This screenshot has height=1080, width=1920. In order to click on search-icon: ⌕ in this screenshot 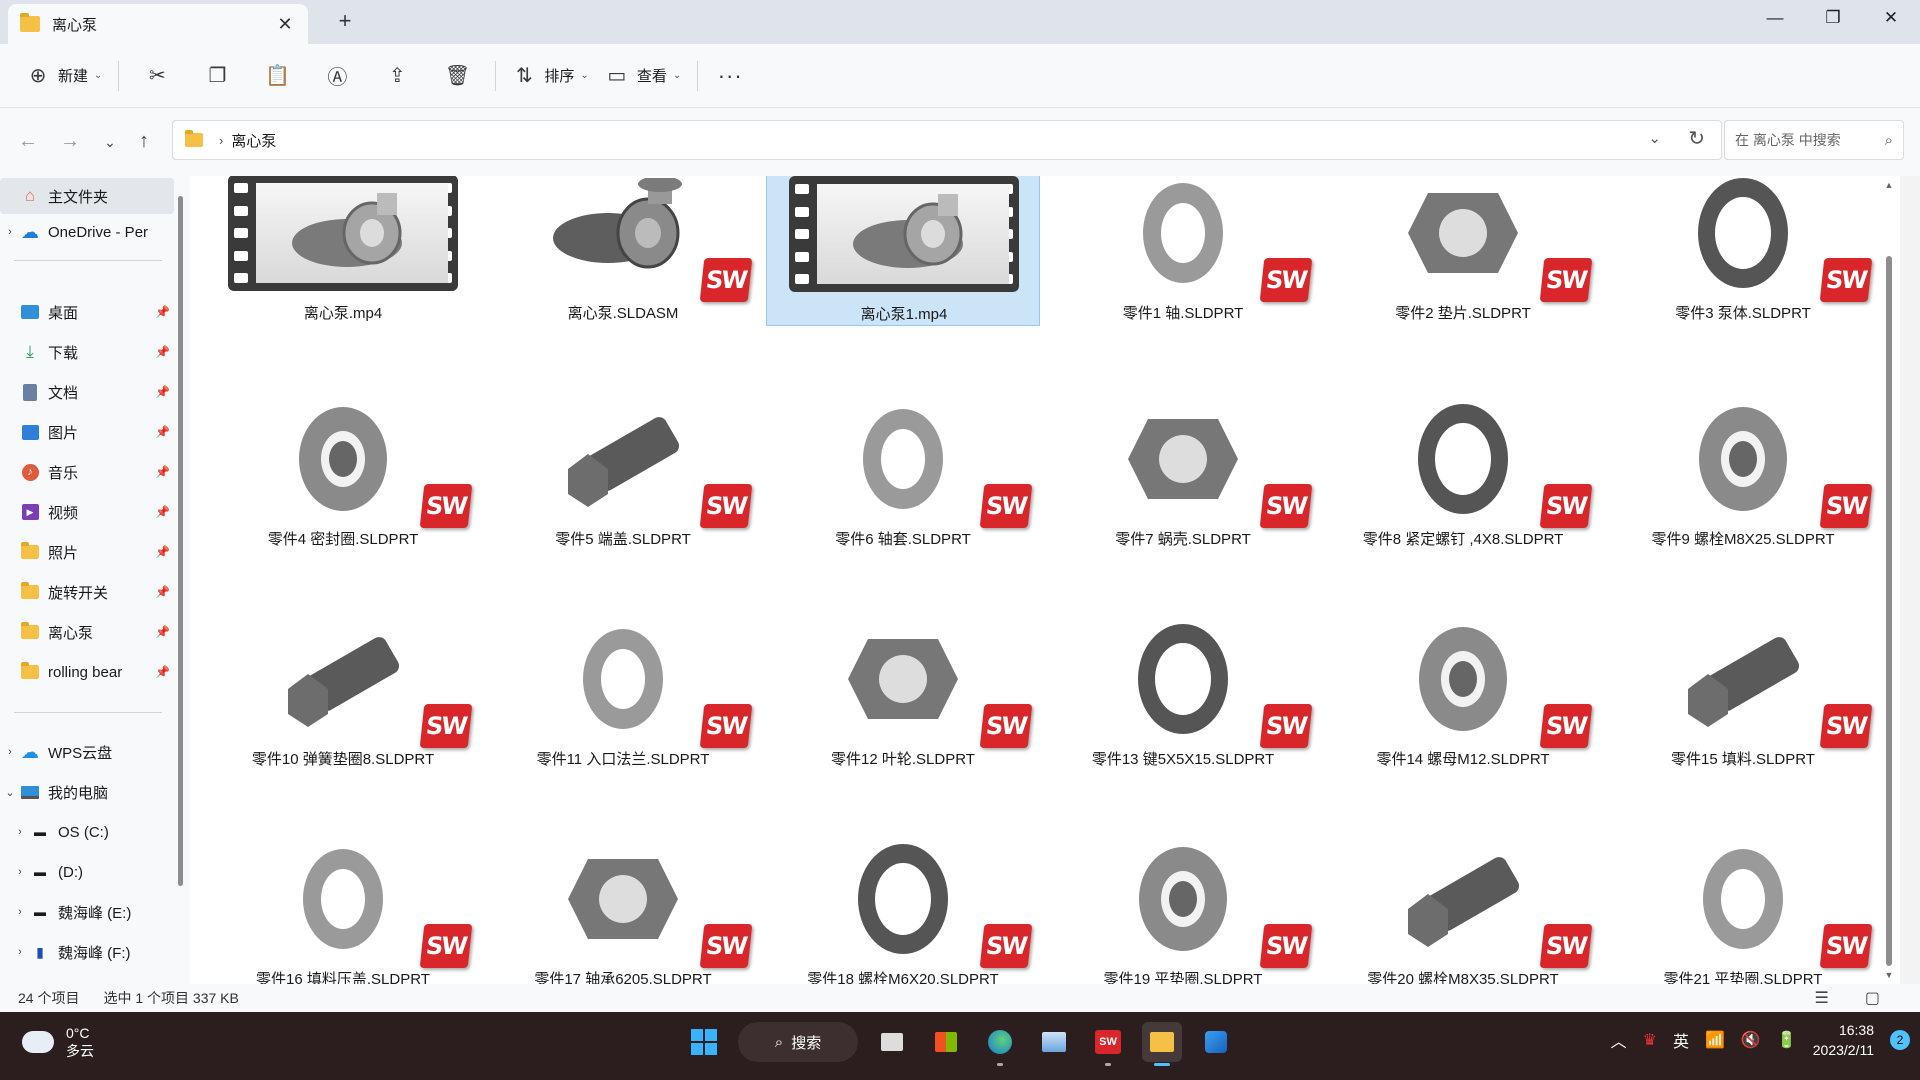, I will do `click(1889, 140)`.